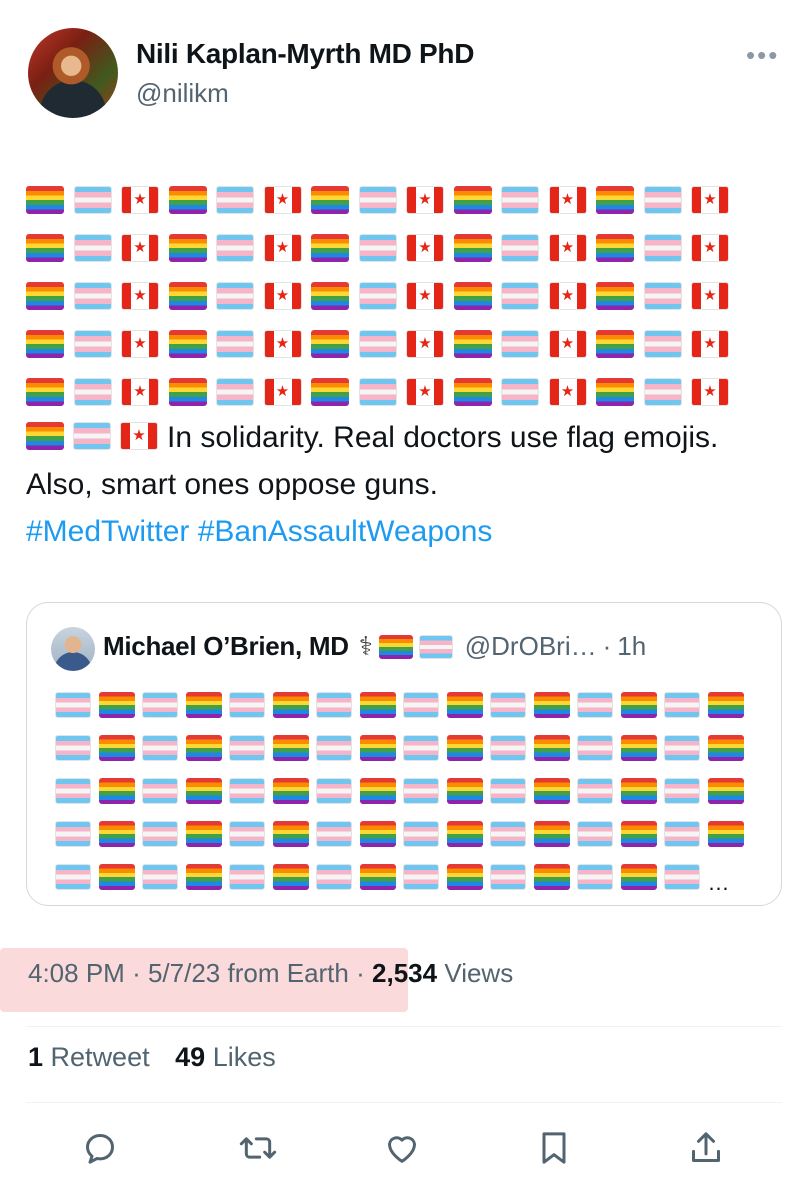  What do you see at coordinates (374, 646) in the screenshot?
I see `quoted-tweet-header: Michael O’Brien, MD ⚕ @DrOBri… · 1h` at bounding box center [374, 646].